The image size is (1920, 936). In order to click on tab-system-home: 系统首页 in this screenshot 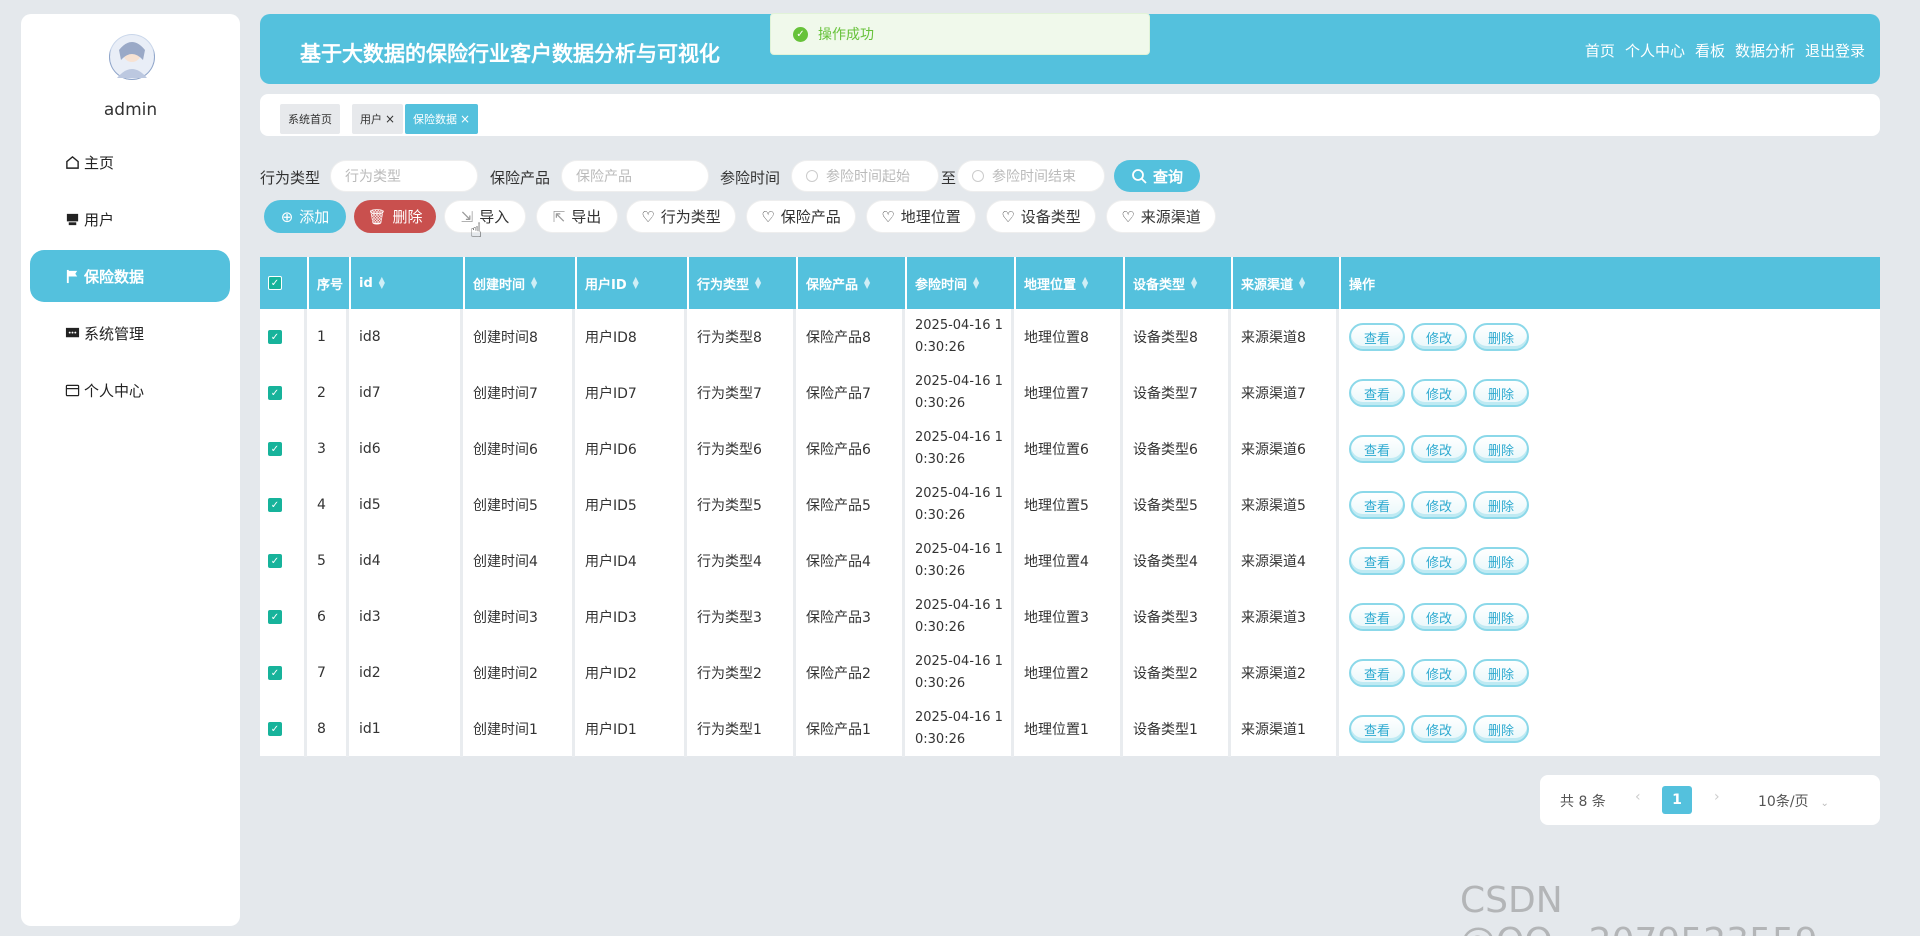, I will do `click(310, 119)`.